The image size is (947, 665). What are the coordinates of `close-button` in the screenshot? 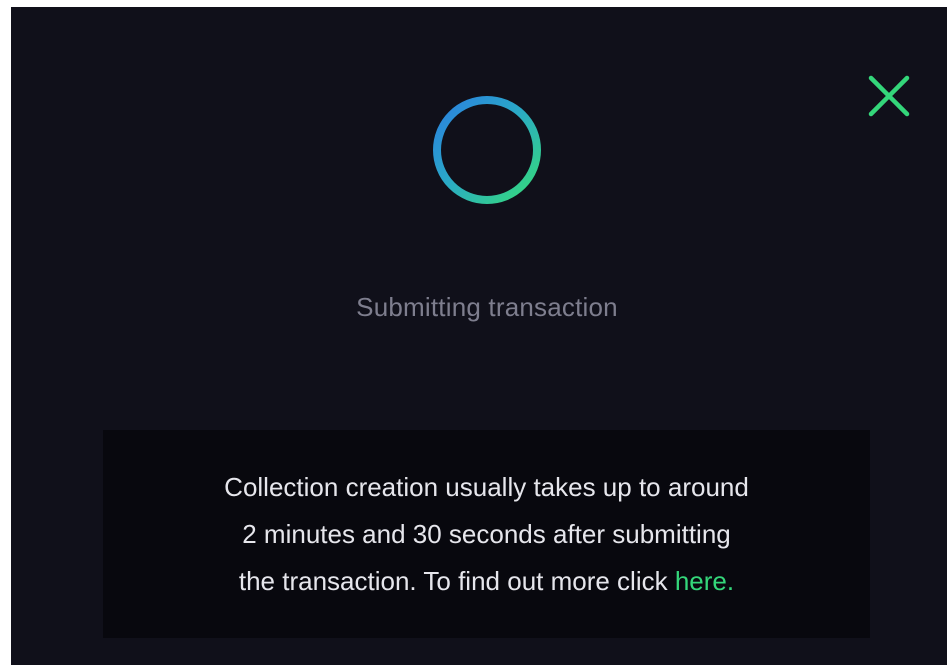 It's located at (889, 96).